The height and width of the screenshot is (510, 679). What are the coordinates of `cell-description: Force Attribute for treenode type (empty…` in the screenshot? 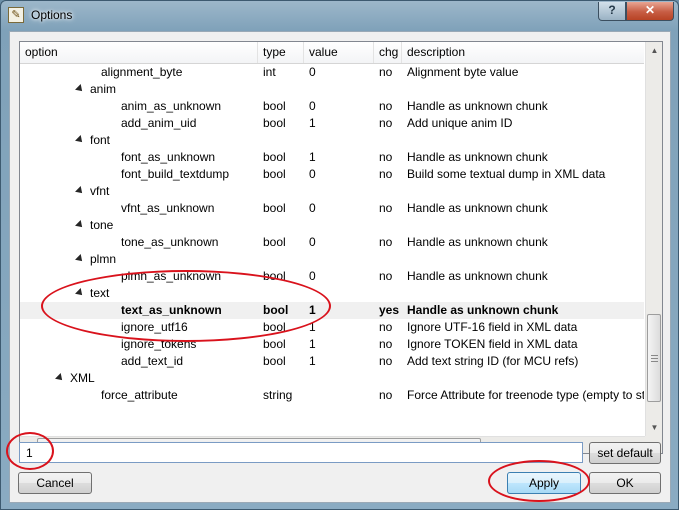 It's located at (525, 395).